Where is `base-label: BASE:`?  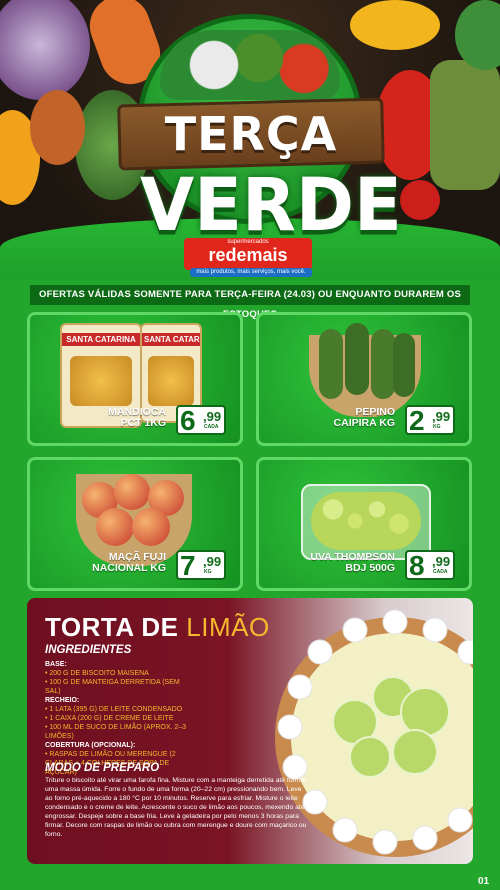 base-label: BASE: is located at coordinates (56, 664).